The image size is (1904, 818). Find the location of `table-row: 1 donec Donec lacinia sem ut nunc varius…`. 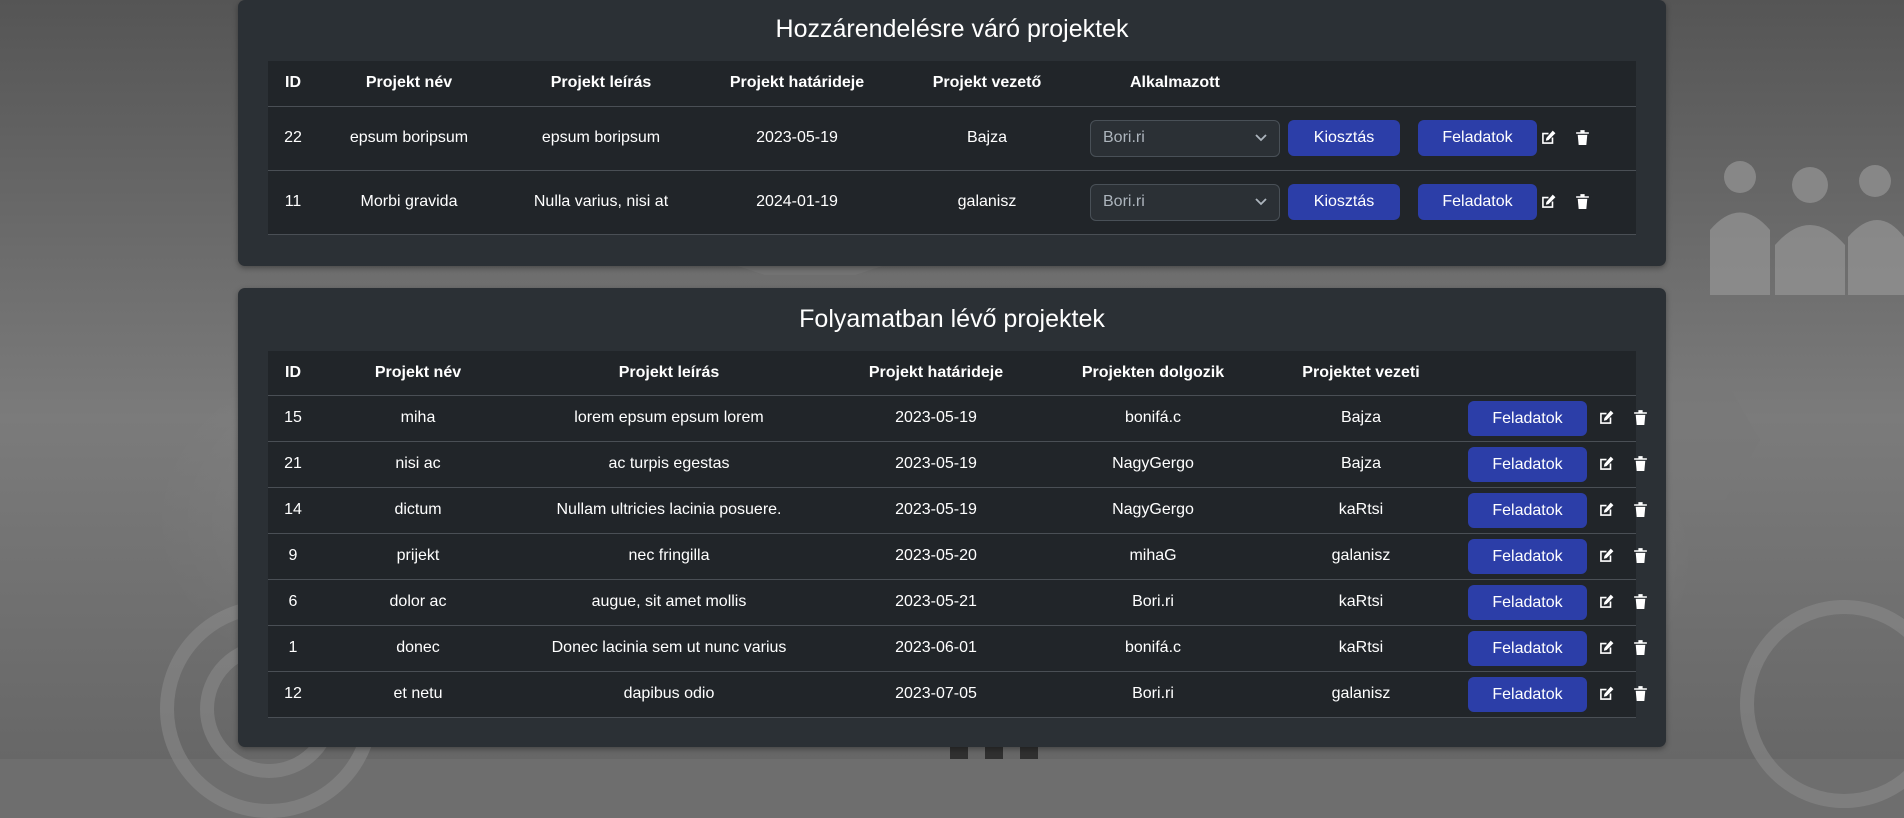

table-row: 1 donec Donec lacinia sem ut nunc varius… is located at coordinates (958, 648).